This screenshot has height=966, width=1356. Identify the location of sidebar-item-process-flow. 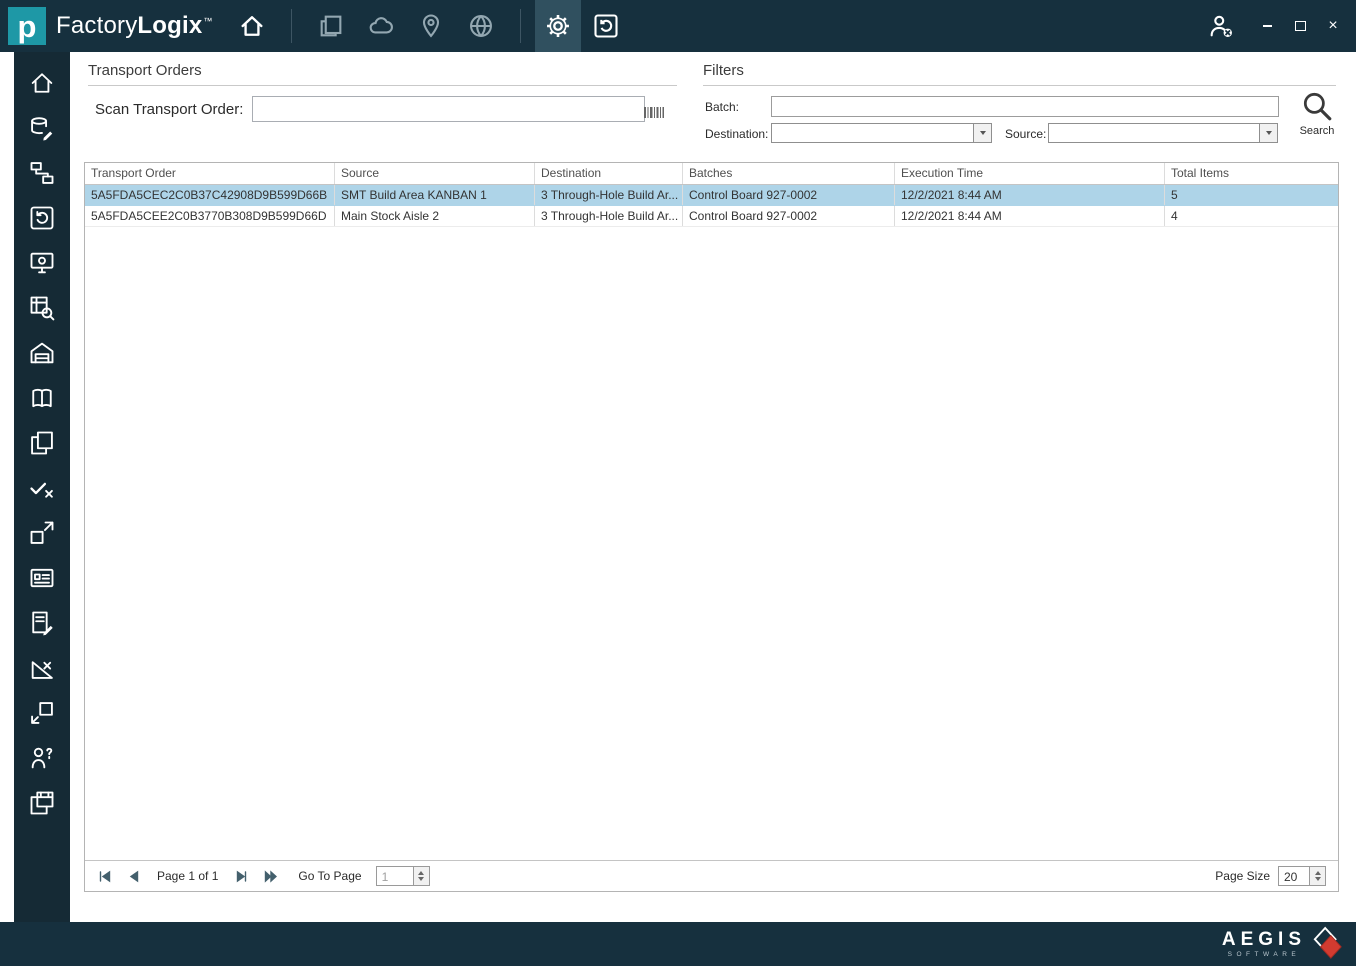
(42, 173).